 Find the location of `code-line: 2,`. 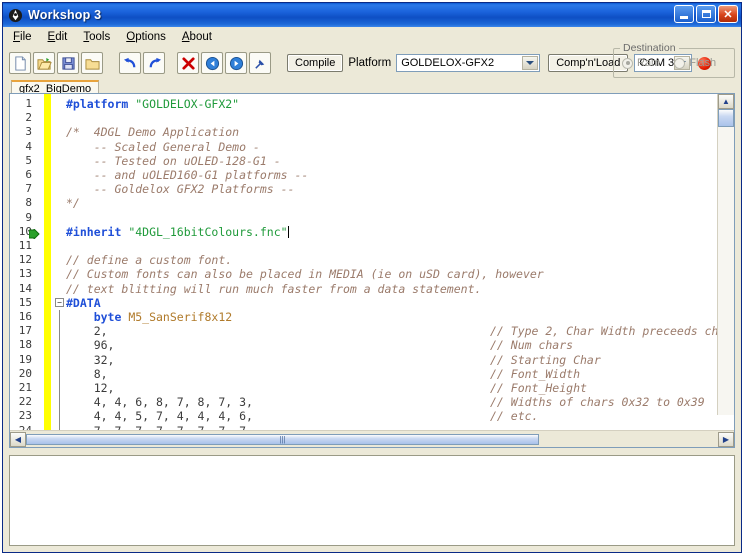

code-line: 2, is located at coordinates (87, 331).